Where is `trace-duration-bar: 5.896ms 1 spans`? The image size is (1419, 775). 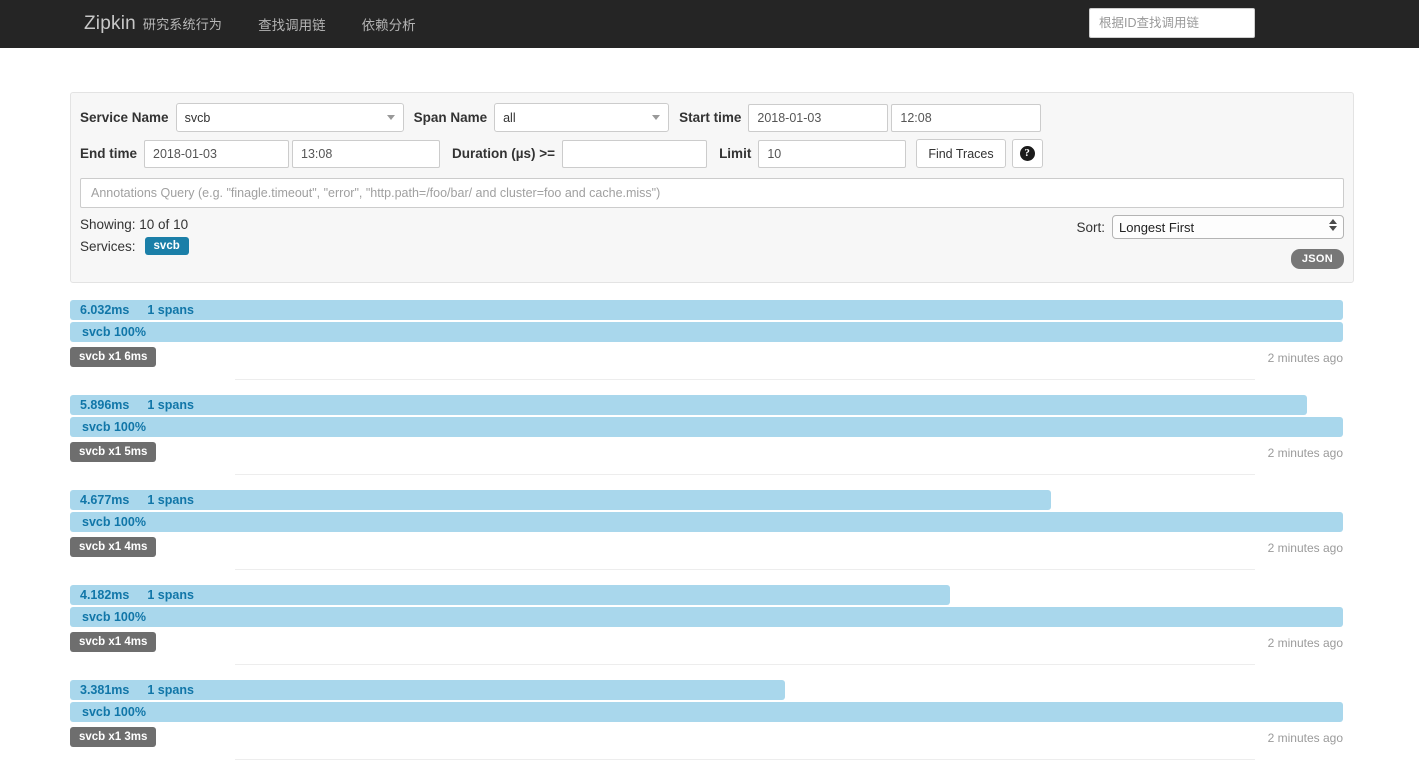 trace-duration-bar: 5.896ms 1 spans is located at coordinates (688, 405).